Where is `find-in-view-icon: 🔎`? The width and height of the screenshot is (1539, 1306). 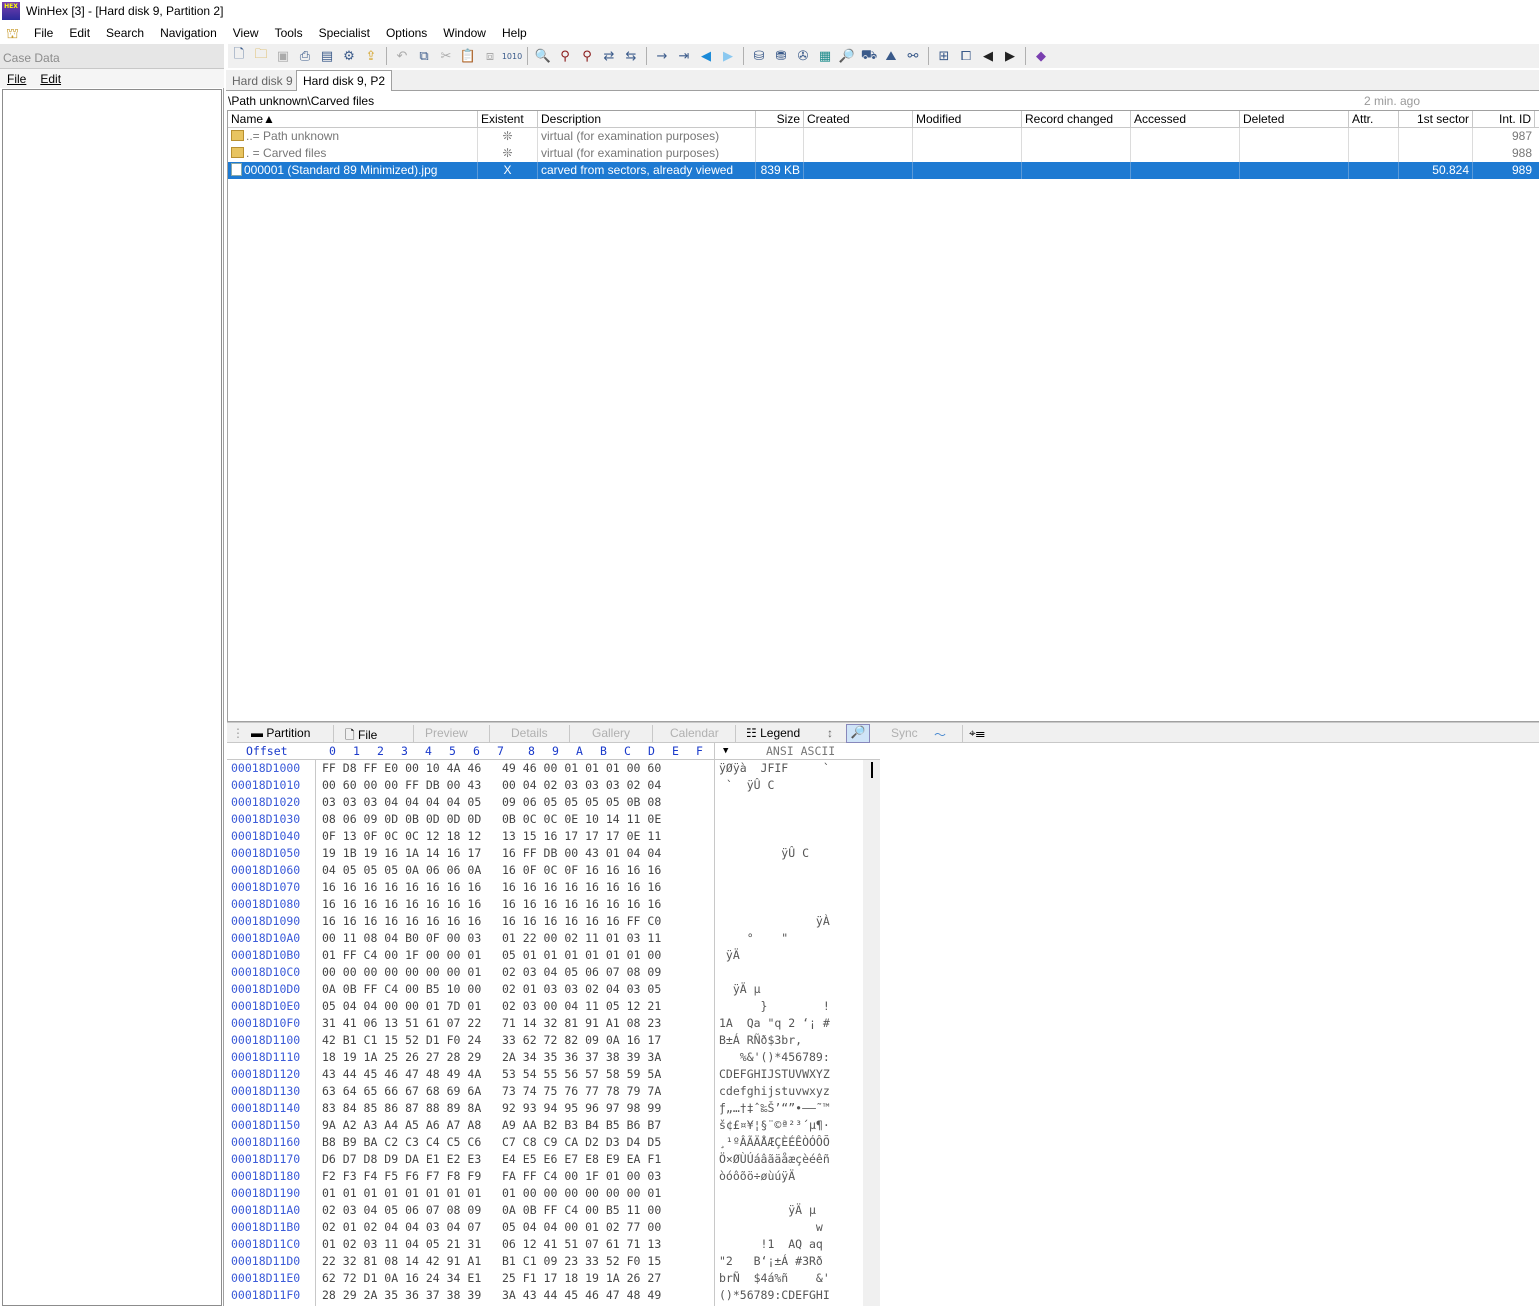 find-in-view-icon: 🔎 is located at coordinates (858, 733).